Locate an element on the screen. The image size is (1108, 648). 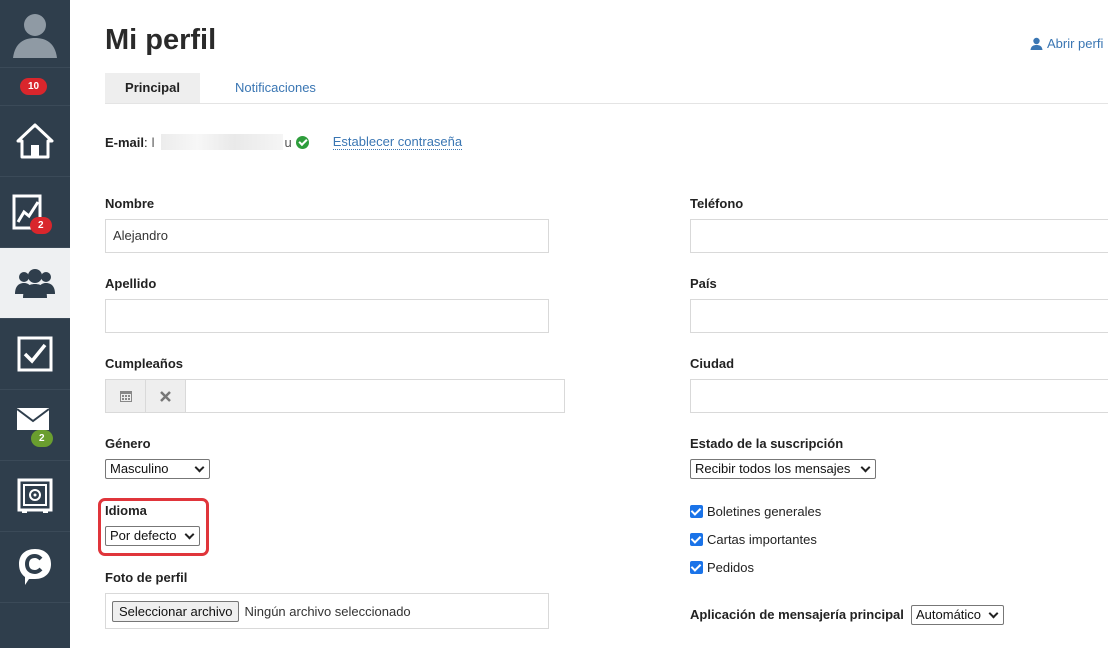
ciudad-input is located at coordinates (899, 396).